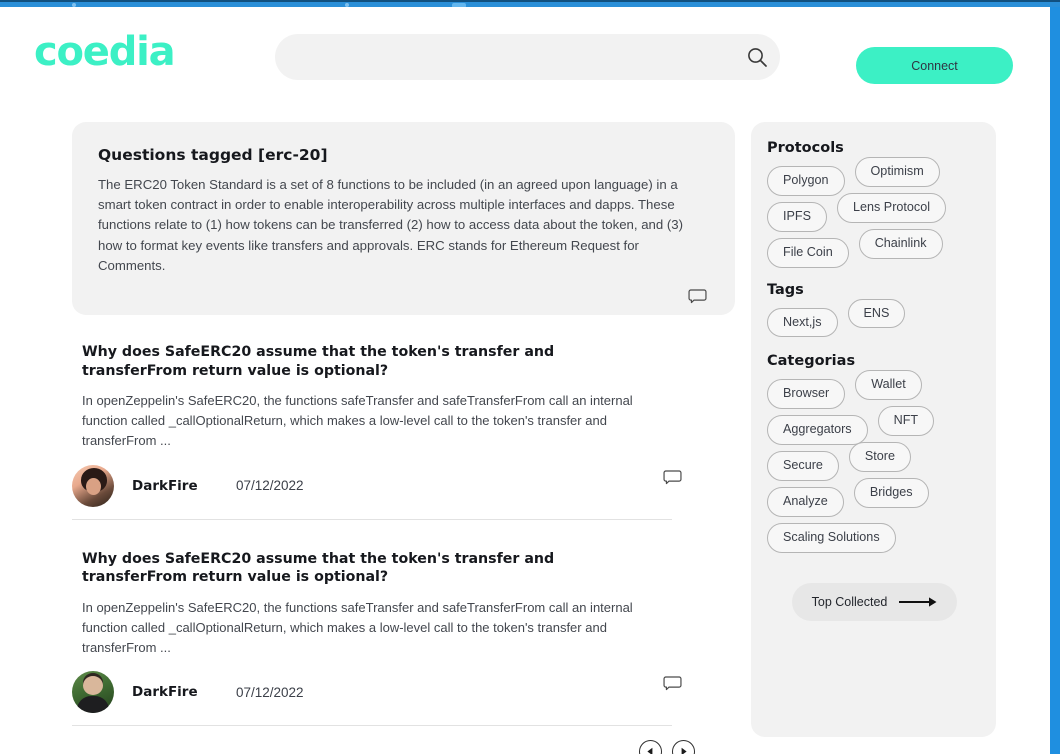 The image size is (1060, 754). Describe the element at coordinates (805, 501) in the screenshot. I see `chip-analyze: Analyze` at that location.